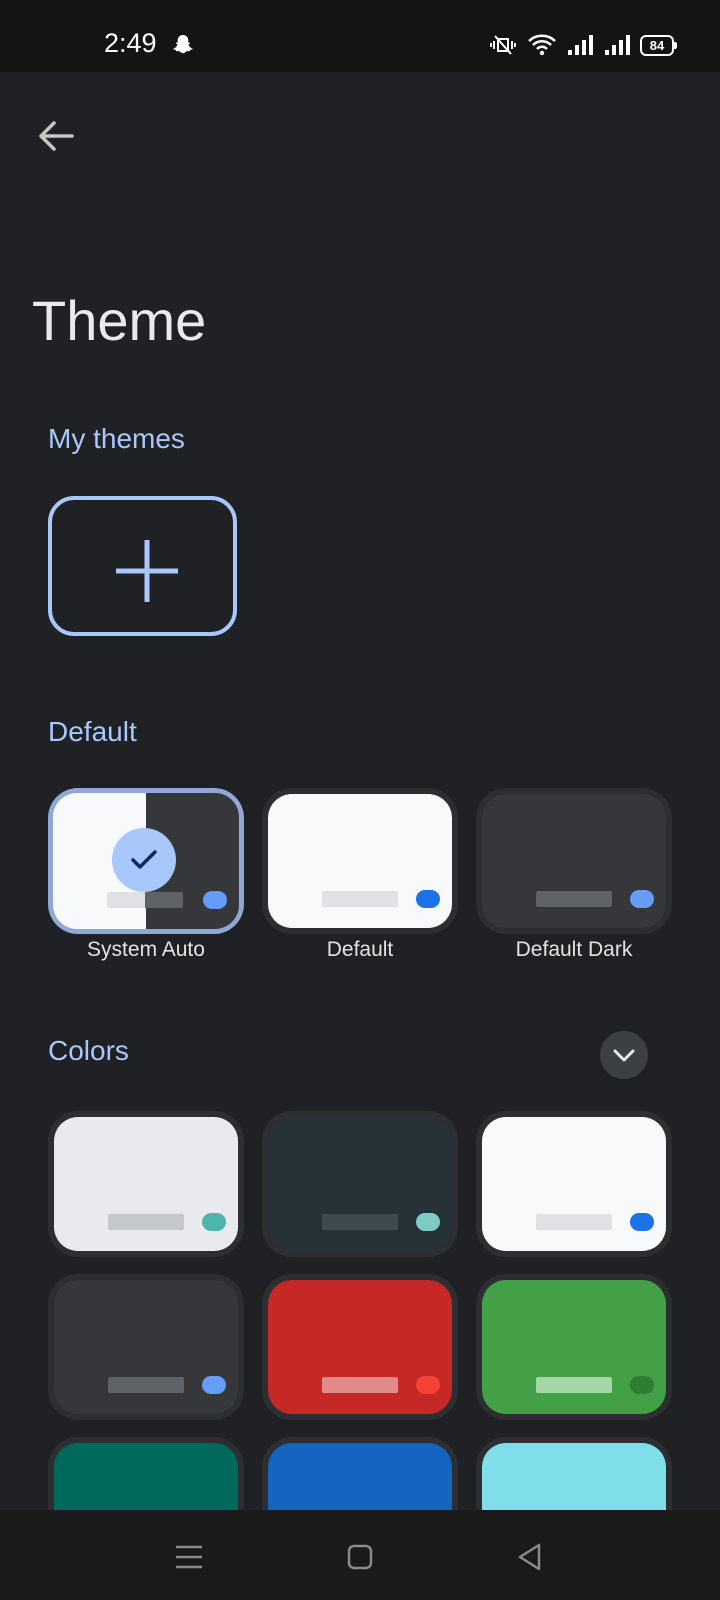 The height and width of the screenshot is (1600, 720). I want to click on battery-level: 84, so click(657, 45).